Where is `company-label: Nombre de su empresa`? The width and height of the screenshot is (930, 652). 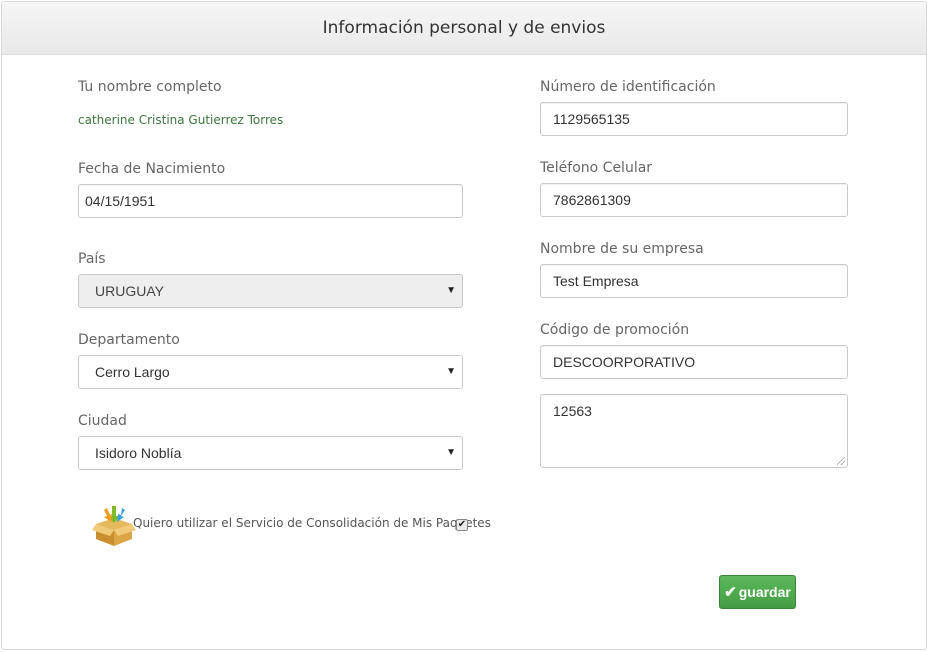
company-label: Nombre de su empresa is located at coordinates (622, 249).